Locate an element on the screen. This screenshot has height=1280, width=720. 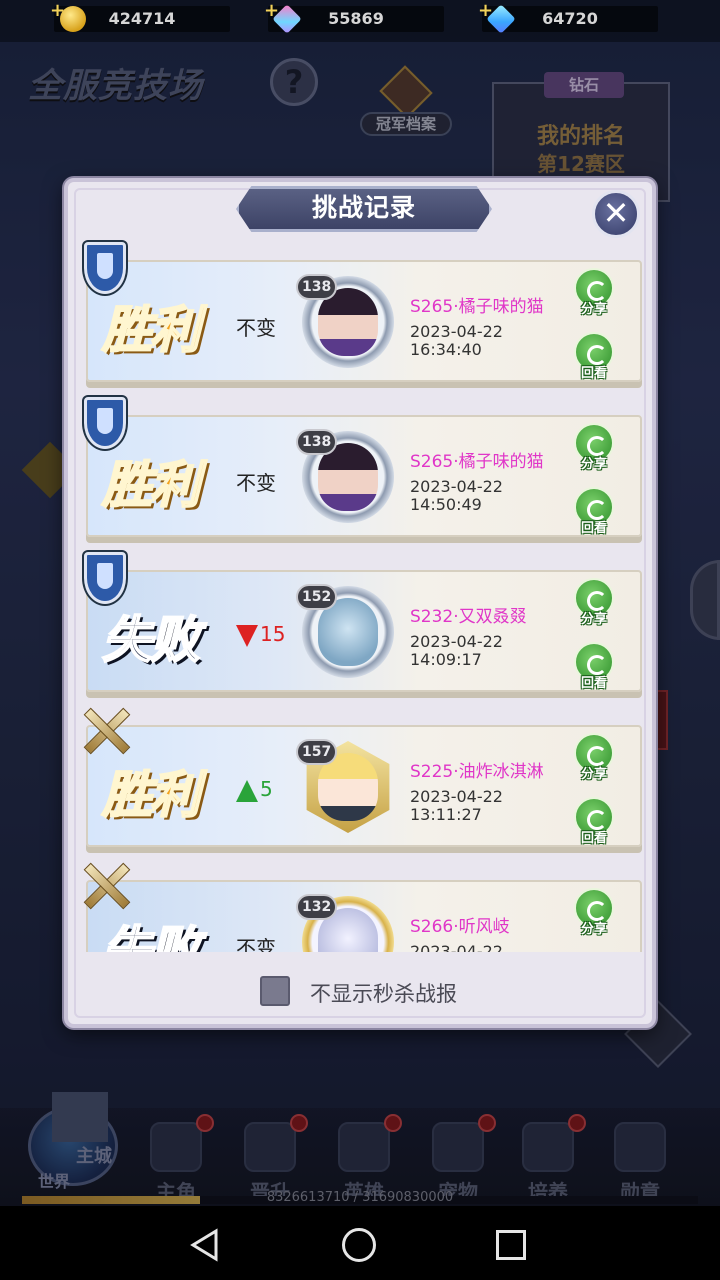
opponent-avatar: 152 is located at coordinates (348, 632).